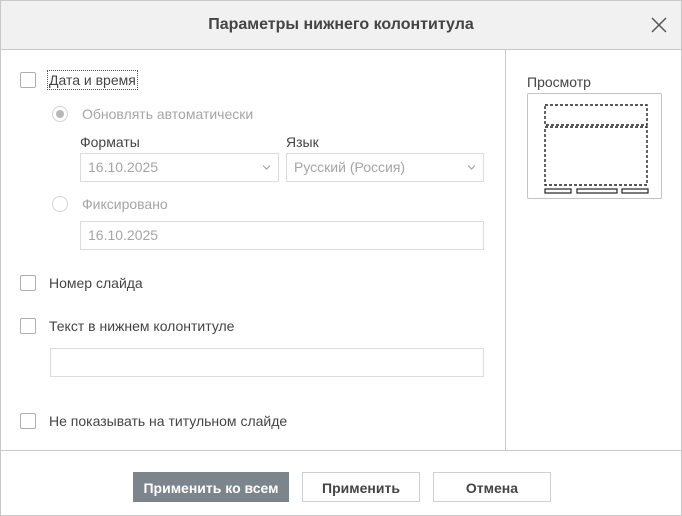 The image size is (682, 516). I want to click on fixed-label: Фиксировано, so click(125, 204).